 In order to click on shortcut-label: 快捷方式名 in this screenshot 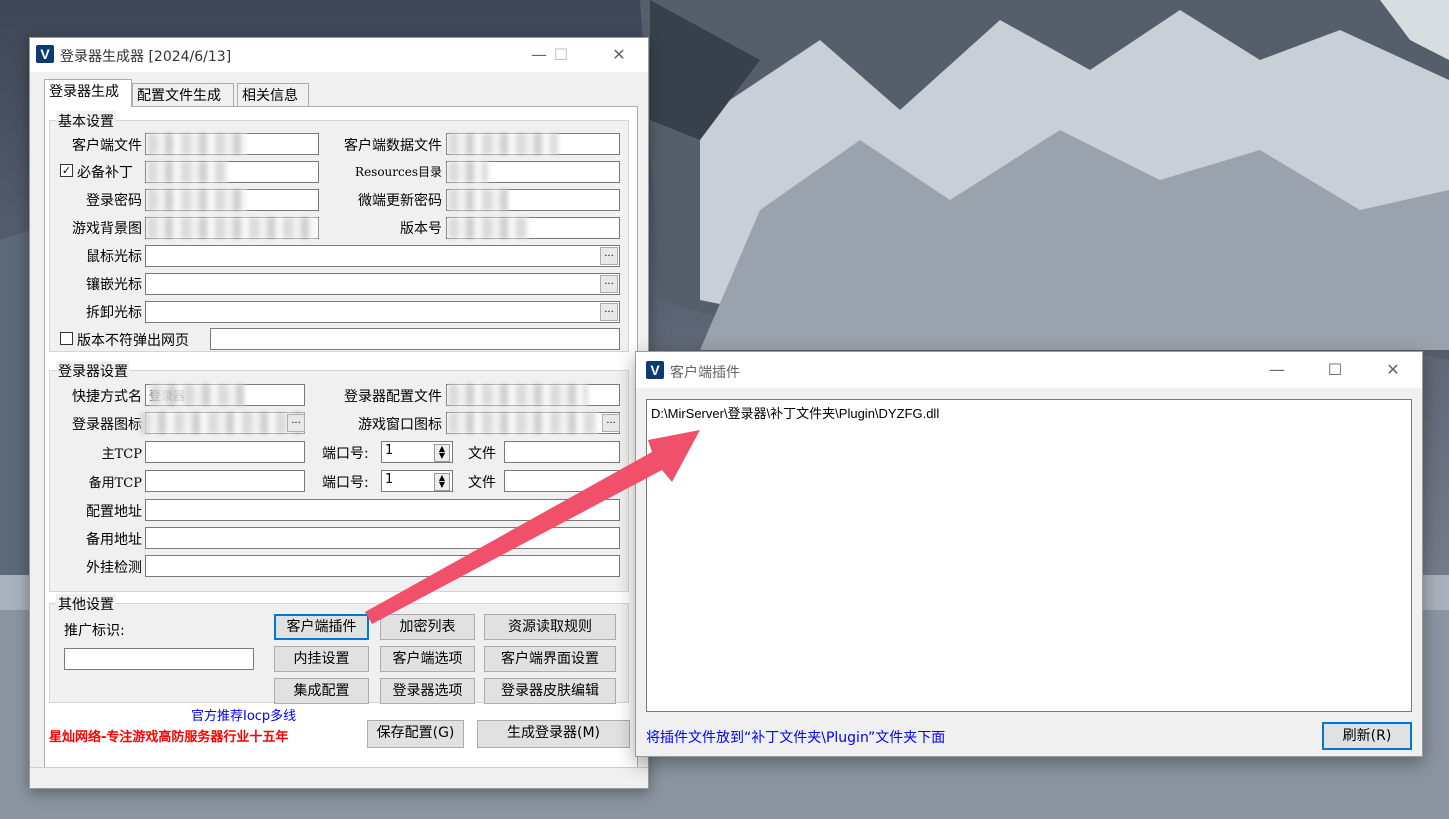, I will do `click(107, 397)`.